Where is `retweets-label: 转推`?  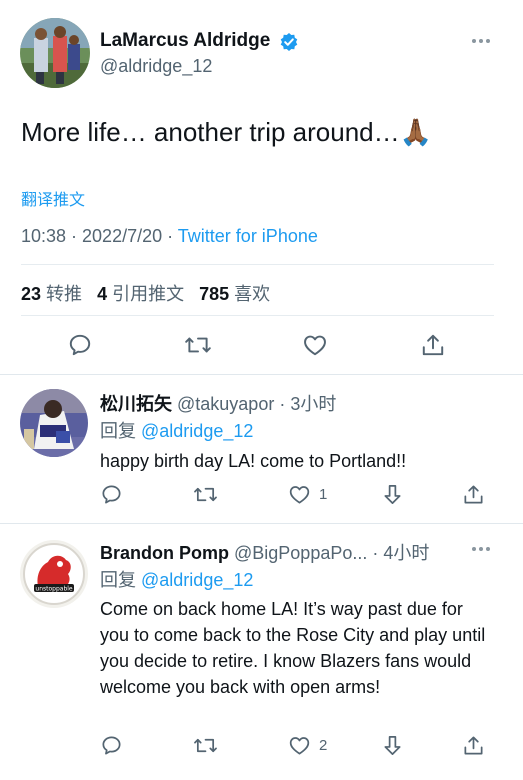
retweets-label: 转推 is located at coordinates (64, 294).